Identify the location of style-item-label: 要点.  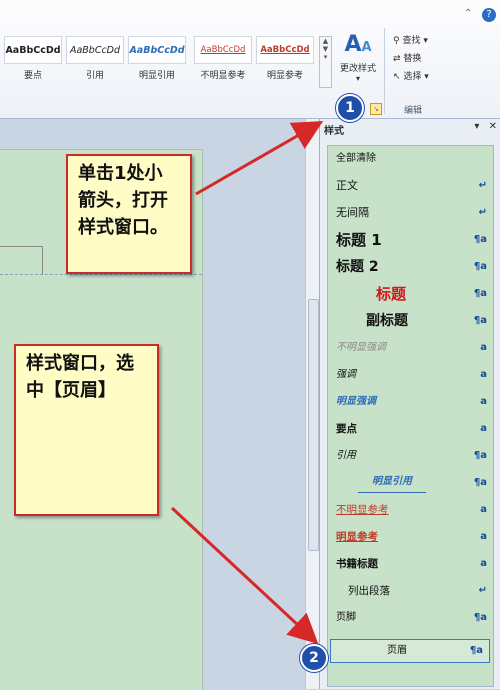
(346, 429).